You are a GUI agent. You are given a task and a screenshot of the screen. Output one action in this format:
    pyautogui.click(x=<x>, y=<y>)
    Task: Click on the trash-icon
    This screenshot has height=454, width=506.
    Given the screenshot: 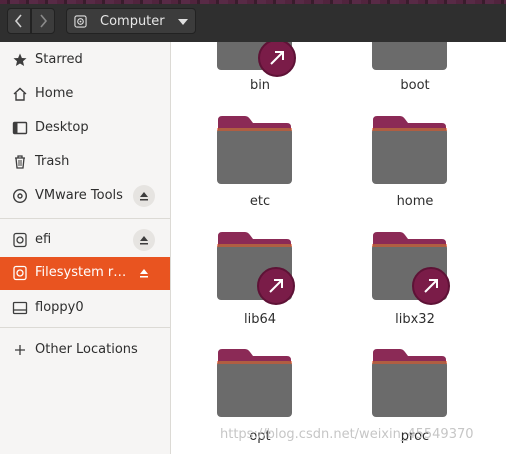 What is the action you would take?
    pyautogui.click(x=20, y=162)
    